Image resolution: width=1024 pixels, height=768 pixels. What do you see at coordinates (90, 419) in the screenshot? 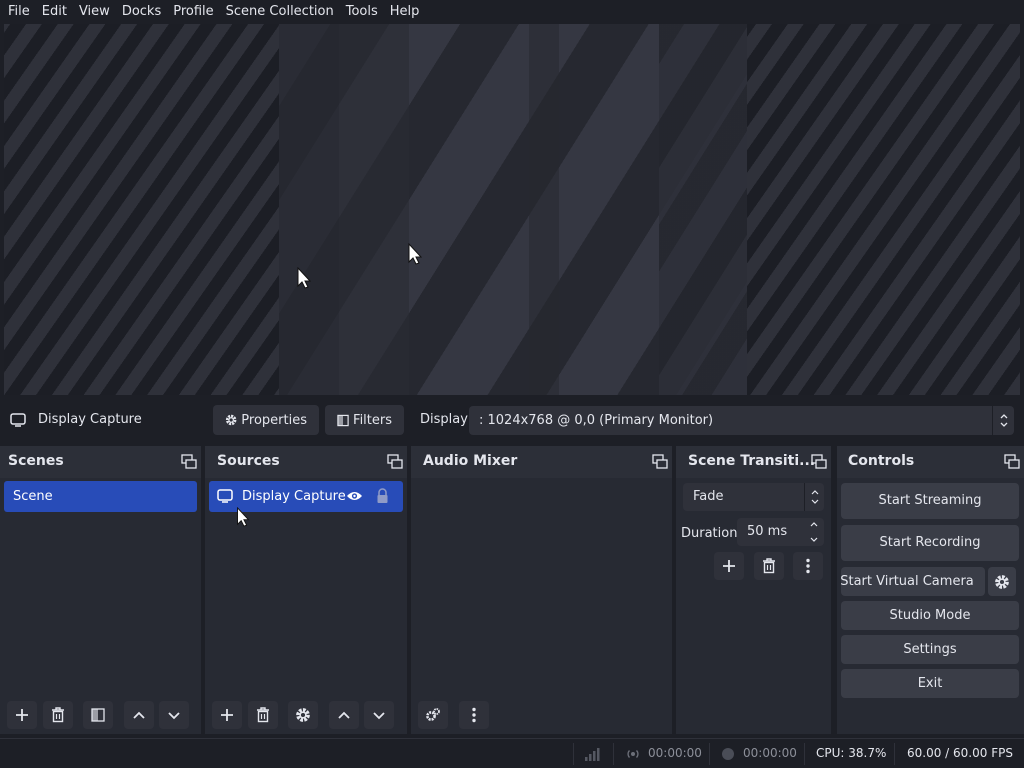
I see `selected-source-name: Display Capture` at bounding box center [90, 419].